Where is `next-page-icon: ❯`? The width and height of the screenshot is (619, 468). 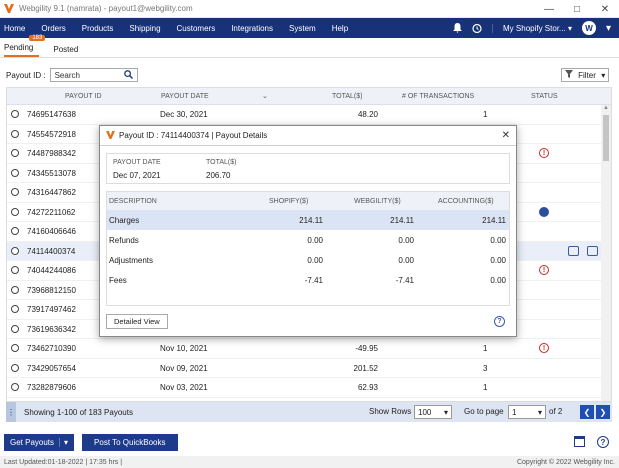 next-page-icon: ❯ is located at coordinates (603, 412).